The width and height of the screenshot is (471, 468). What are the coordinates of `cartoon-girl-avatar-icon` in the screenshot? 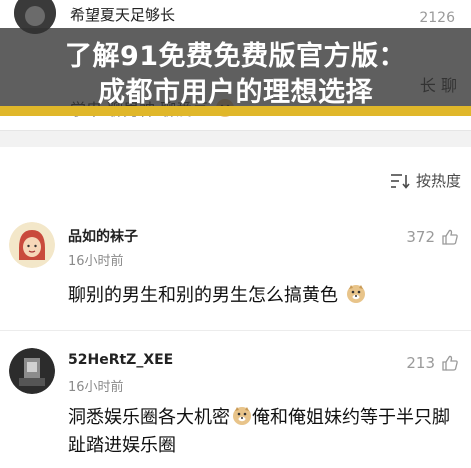 It's located at (32, 245).